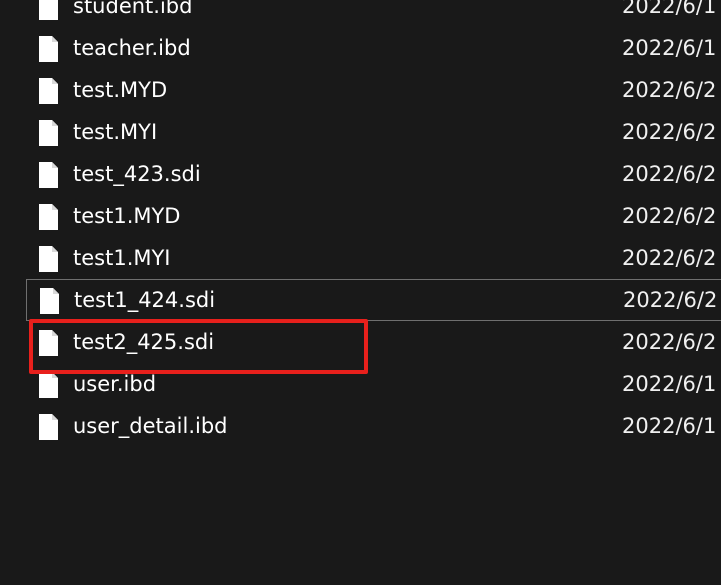 Image resolution: width=721 pixels, height=585 pixels. Describe the element at coordinates (373, 49) in the screenshot. I see `file-row-teacher-ibd: teacher.ibd 2022/6/1` at that location.